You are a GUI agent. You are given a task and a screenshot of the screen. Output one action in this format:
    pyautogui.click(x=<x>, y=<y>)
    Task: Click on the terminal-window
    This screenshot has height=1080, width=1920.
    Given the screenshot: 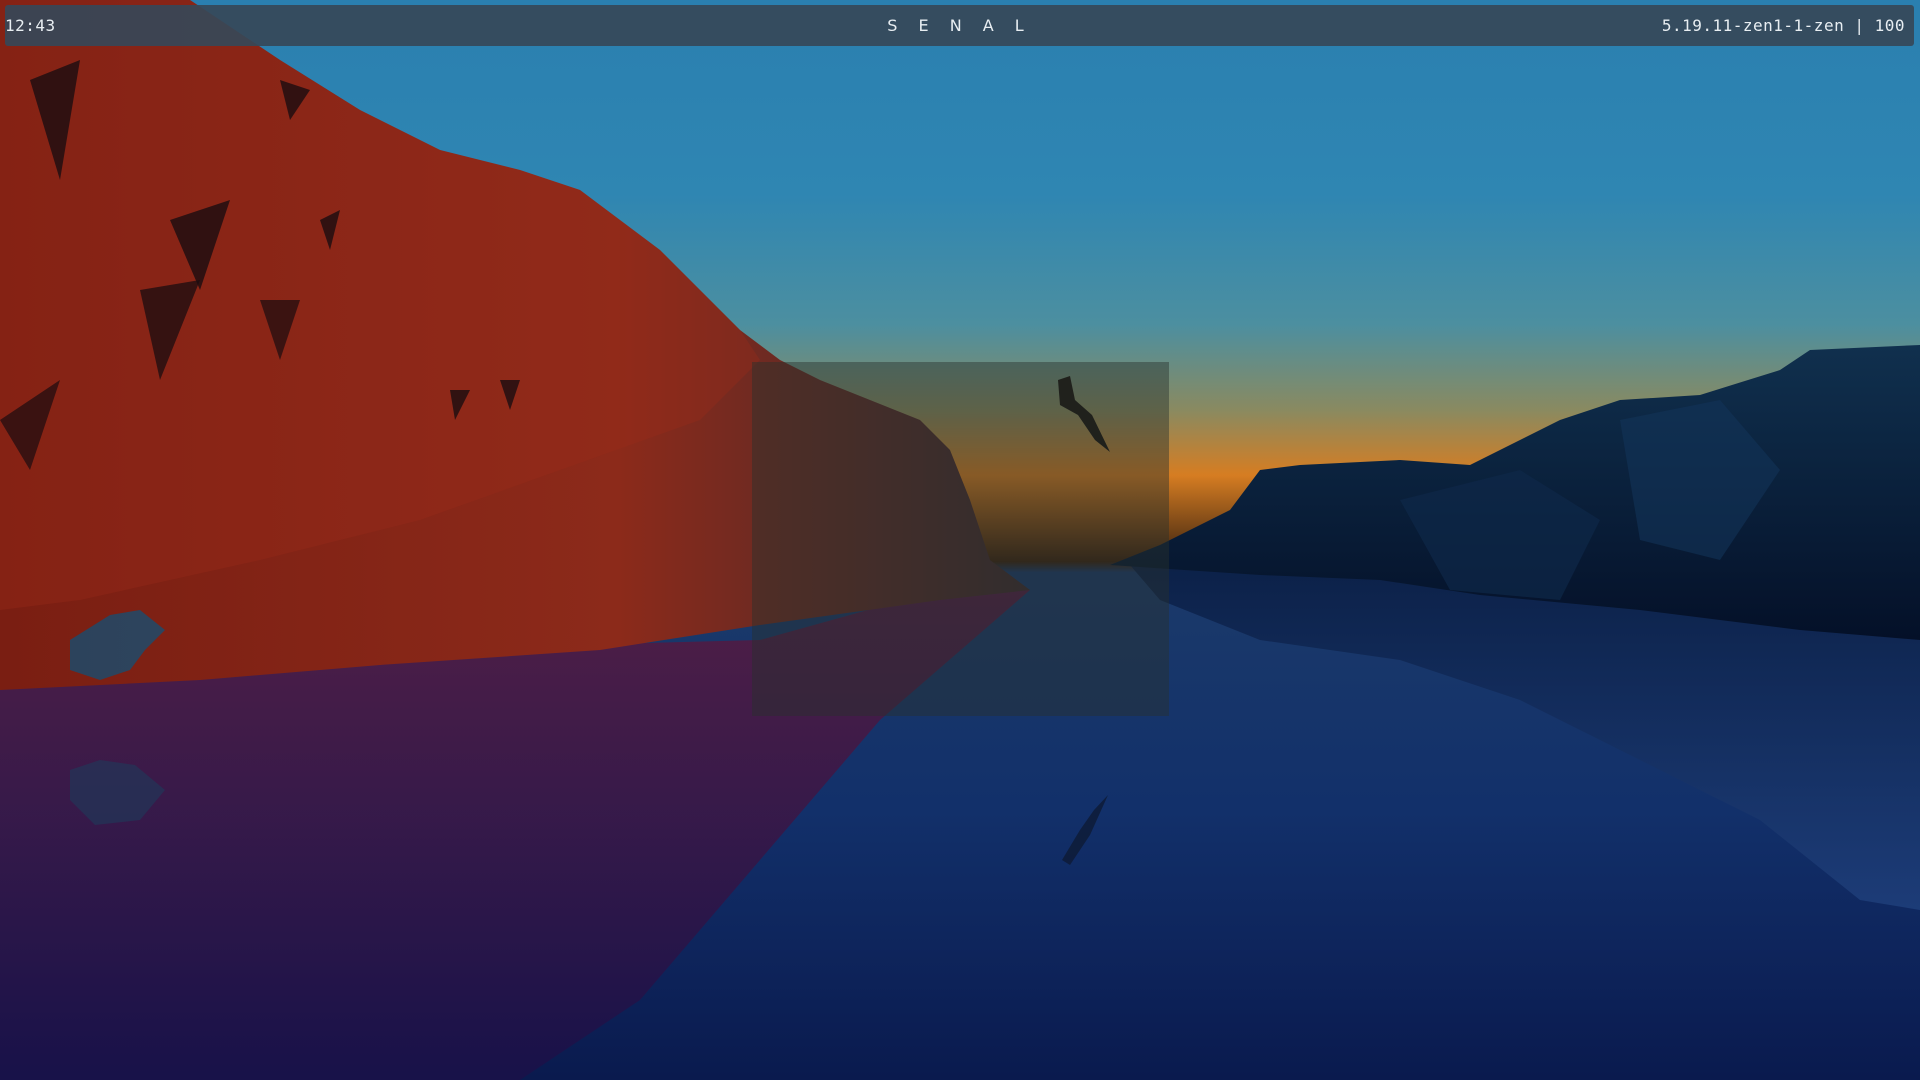 What is the action you would take?
    pyautogui.click(x=960, y=539)
    